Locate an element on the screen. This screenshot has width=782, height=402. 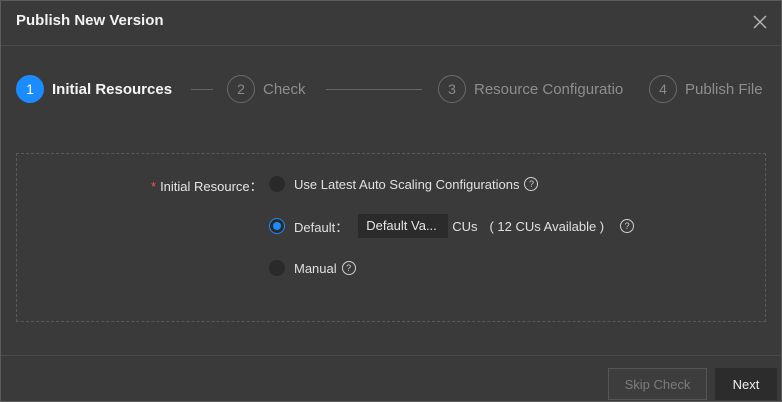
cu-unit: CUs is located at coordinates (465, 226).